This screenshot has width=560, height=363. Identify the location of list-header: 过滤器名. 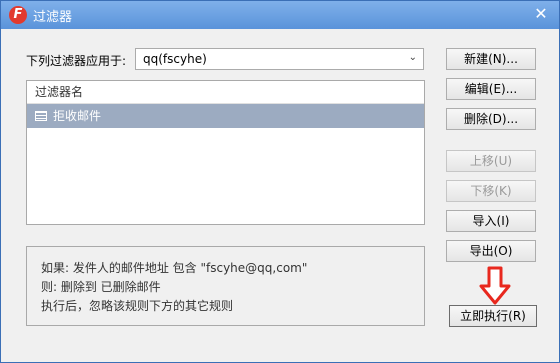
(225, 92).